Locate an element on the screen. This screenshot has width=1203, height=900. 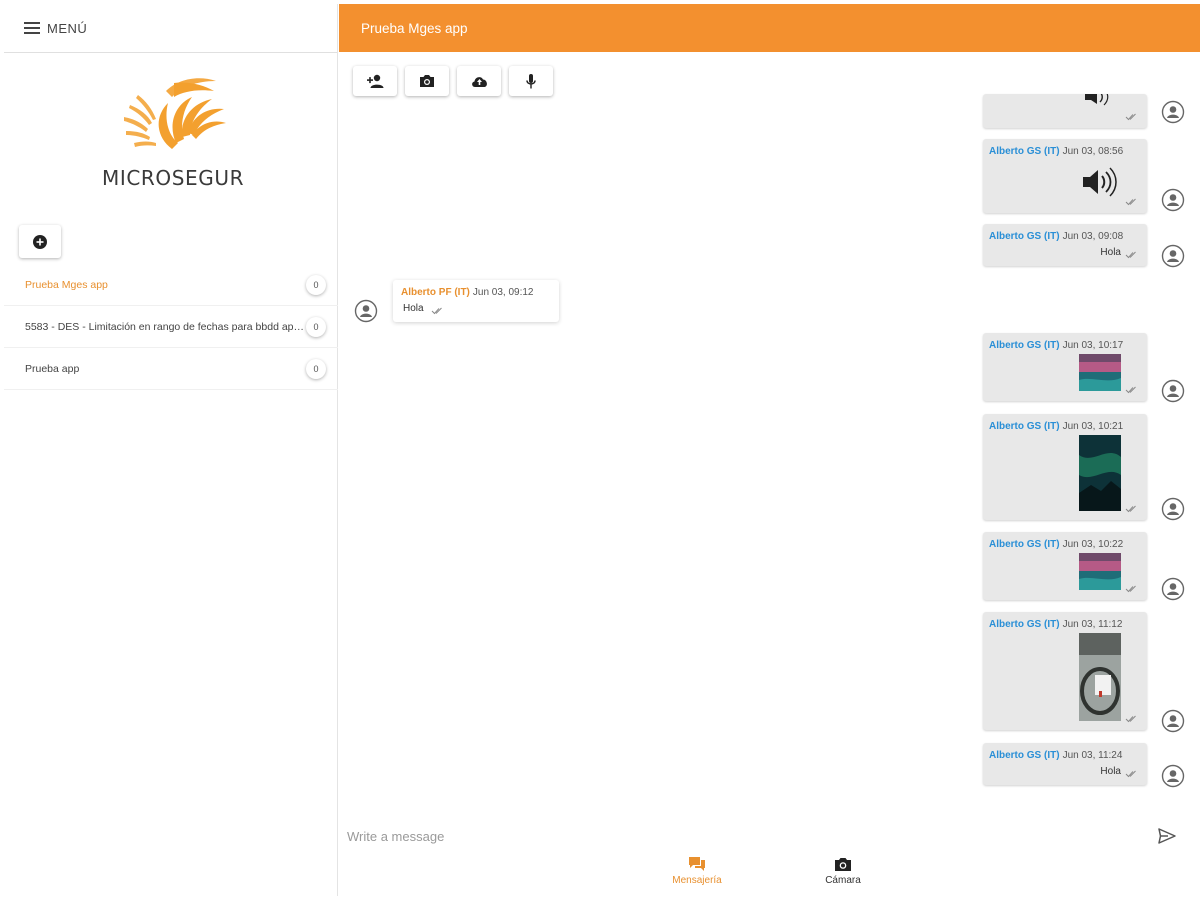
tab-camera-label: Cámara is located at coordinates (843, 880).